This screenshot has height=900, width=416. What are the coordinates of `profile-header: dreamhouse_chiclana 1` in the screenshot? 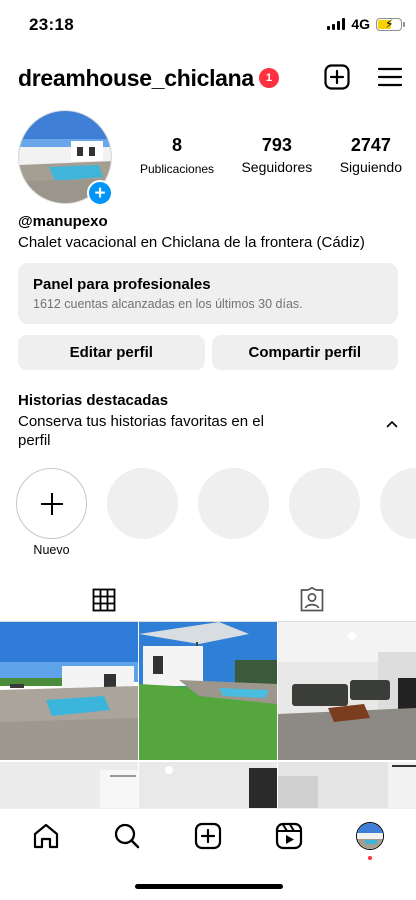 It's located at (210, 78).